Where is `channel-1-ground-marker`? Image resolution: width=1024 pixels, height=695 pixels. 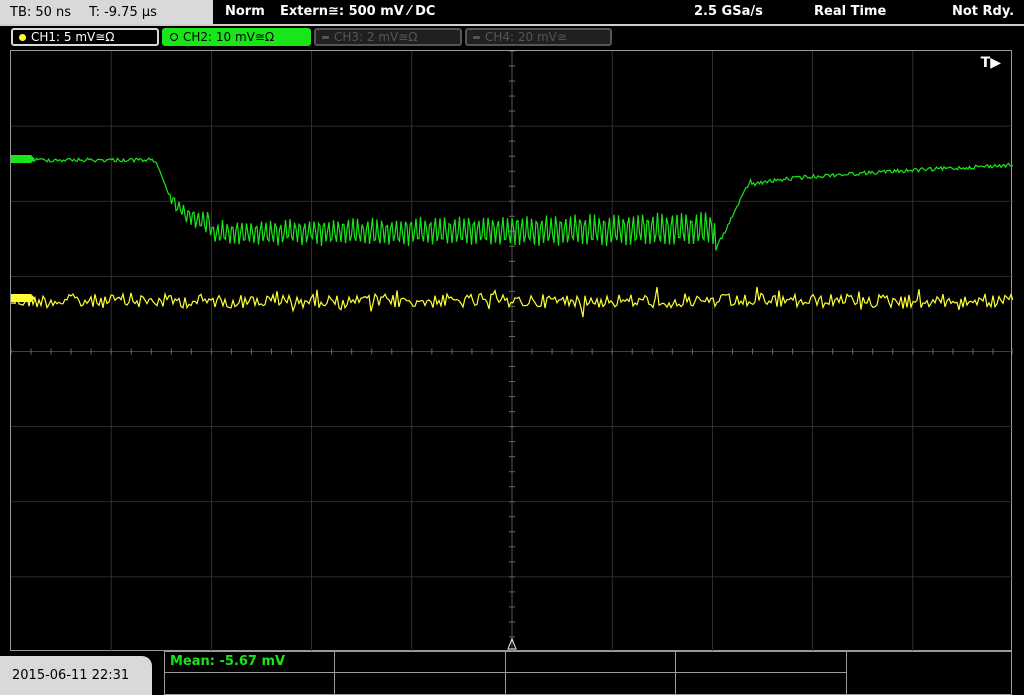
channel-1-ground-marker is located at coordinates (23, 298).